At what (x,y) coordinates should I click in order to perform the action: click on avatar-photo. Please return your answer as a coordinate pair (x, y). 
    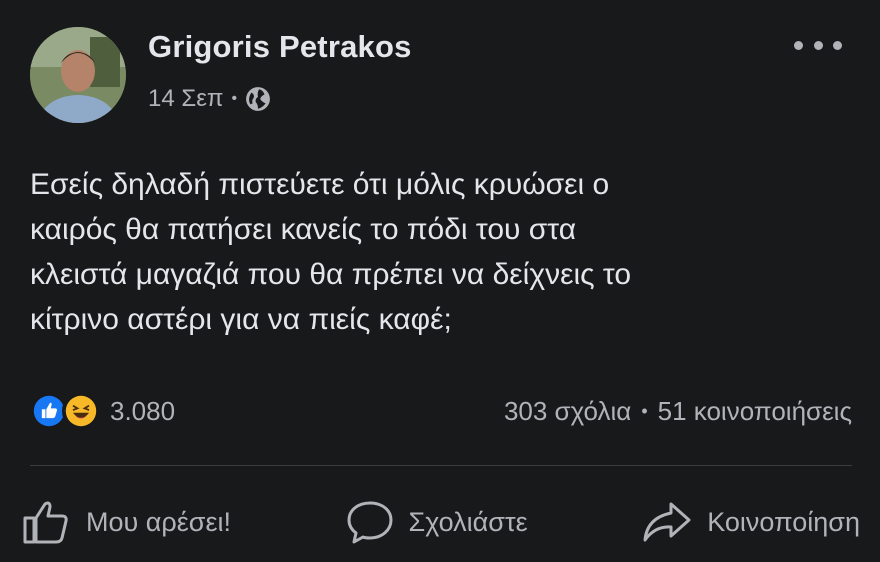
    Looking at the image, I should click on (78, 75).